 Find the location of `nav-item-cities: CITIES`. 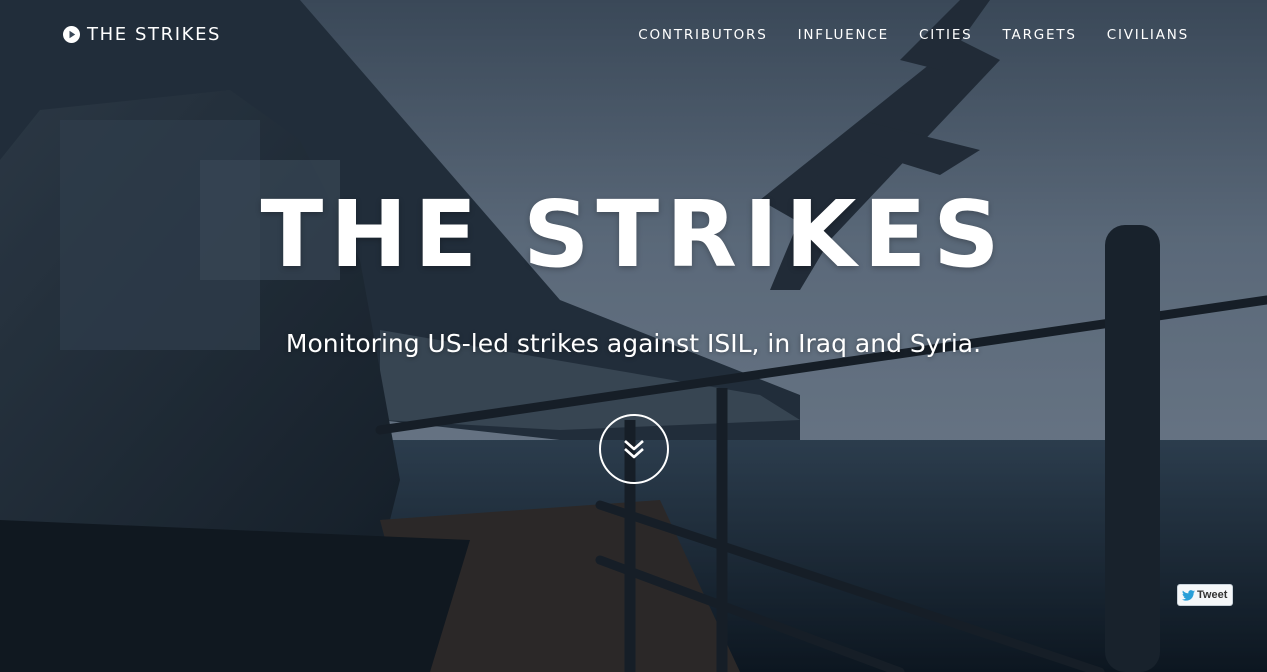

nav-item-cities: CITIES is located at coordinates (946, 35).